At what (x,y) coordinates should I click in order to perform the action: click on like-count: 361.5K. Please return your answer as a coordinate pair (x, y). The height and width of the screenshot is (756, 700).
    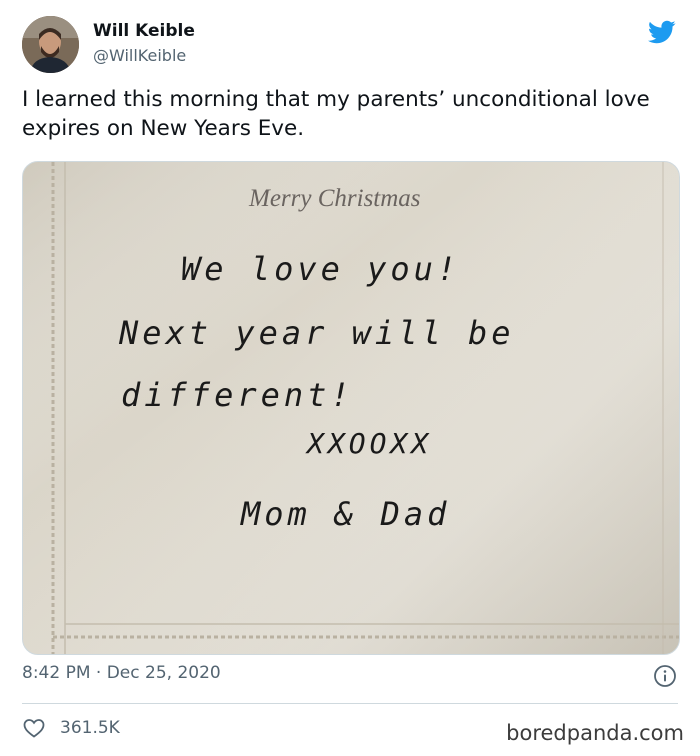
    Looking at the image, I should click on (90, 728).